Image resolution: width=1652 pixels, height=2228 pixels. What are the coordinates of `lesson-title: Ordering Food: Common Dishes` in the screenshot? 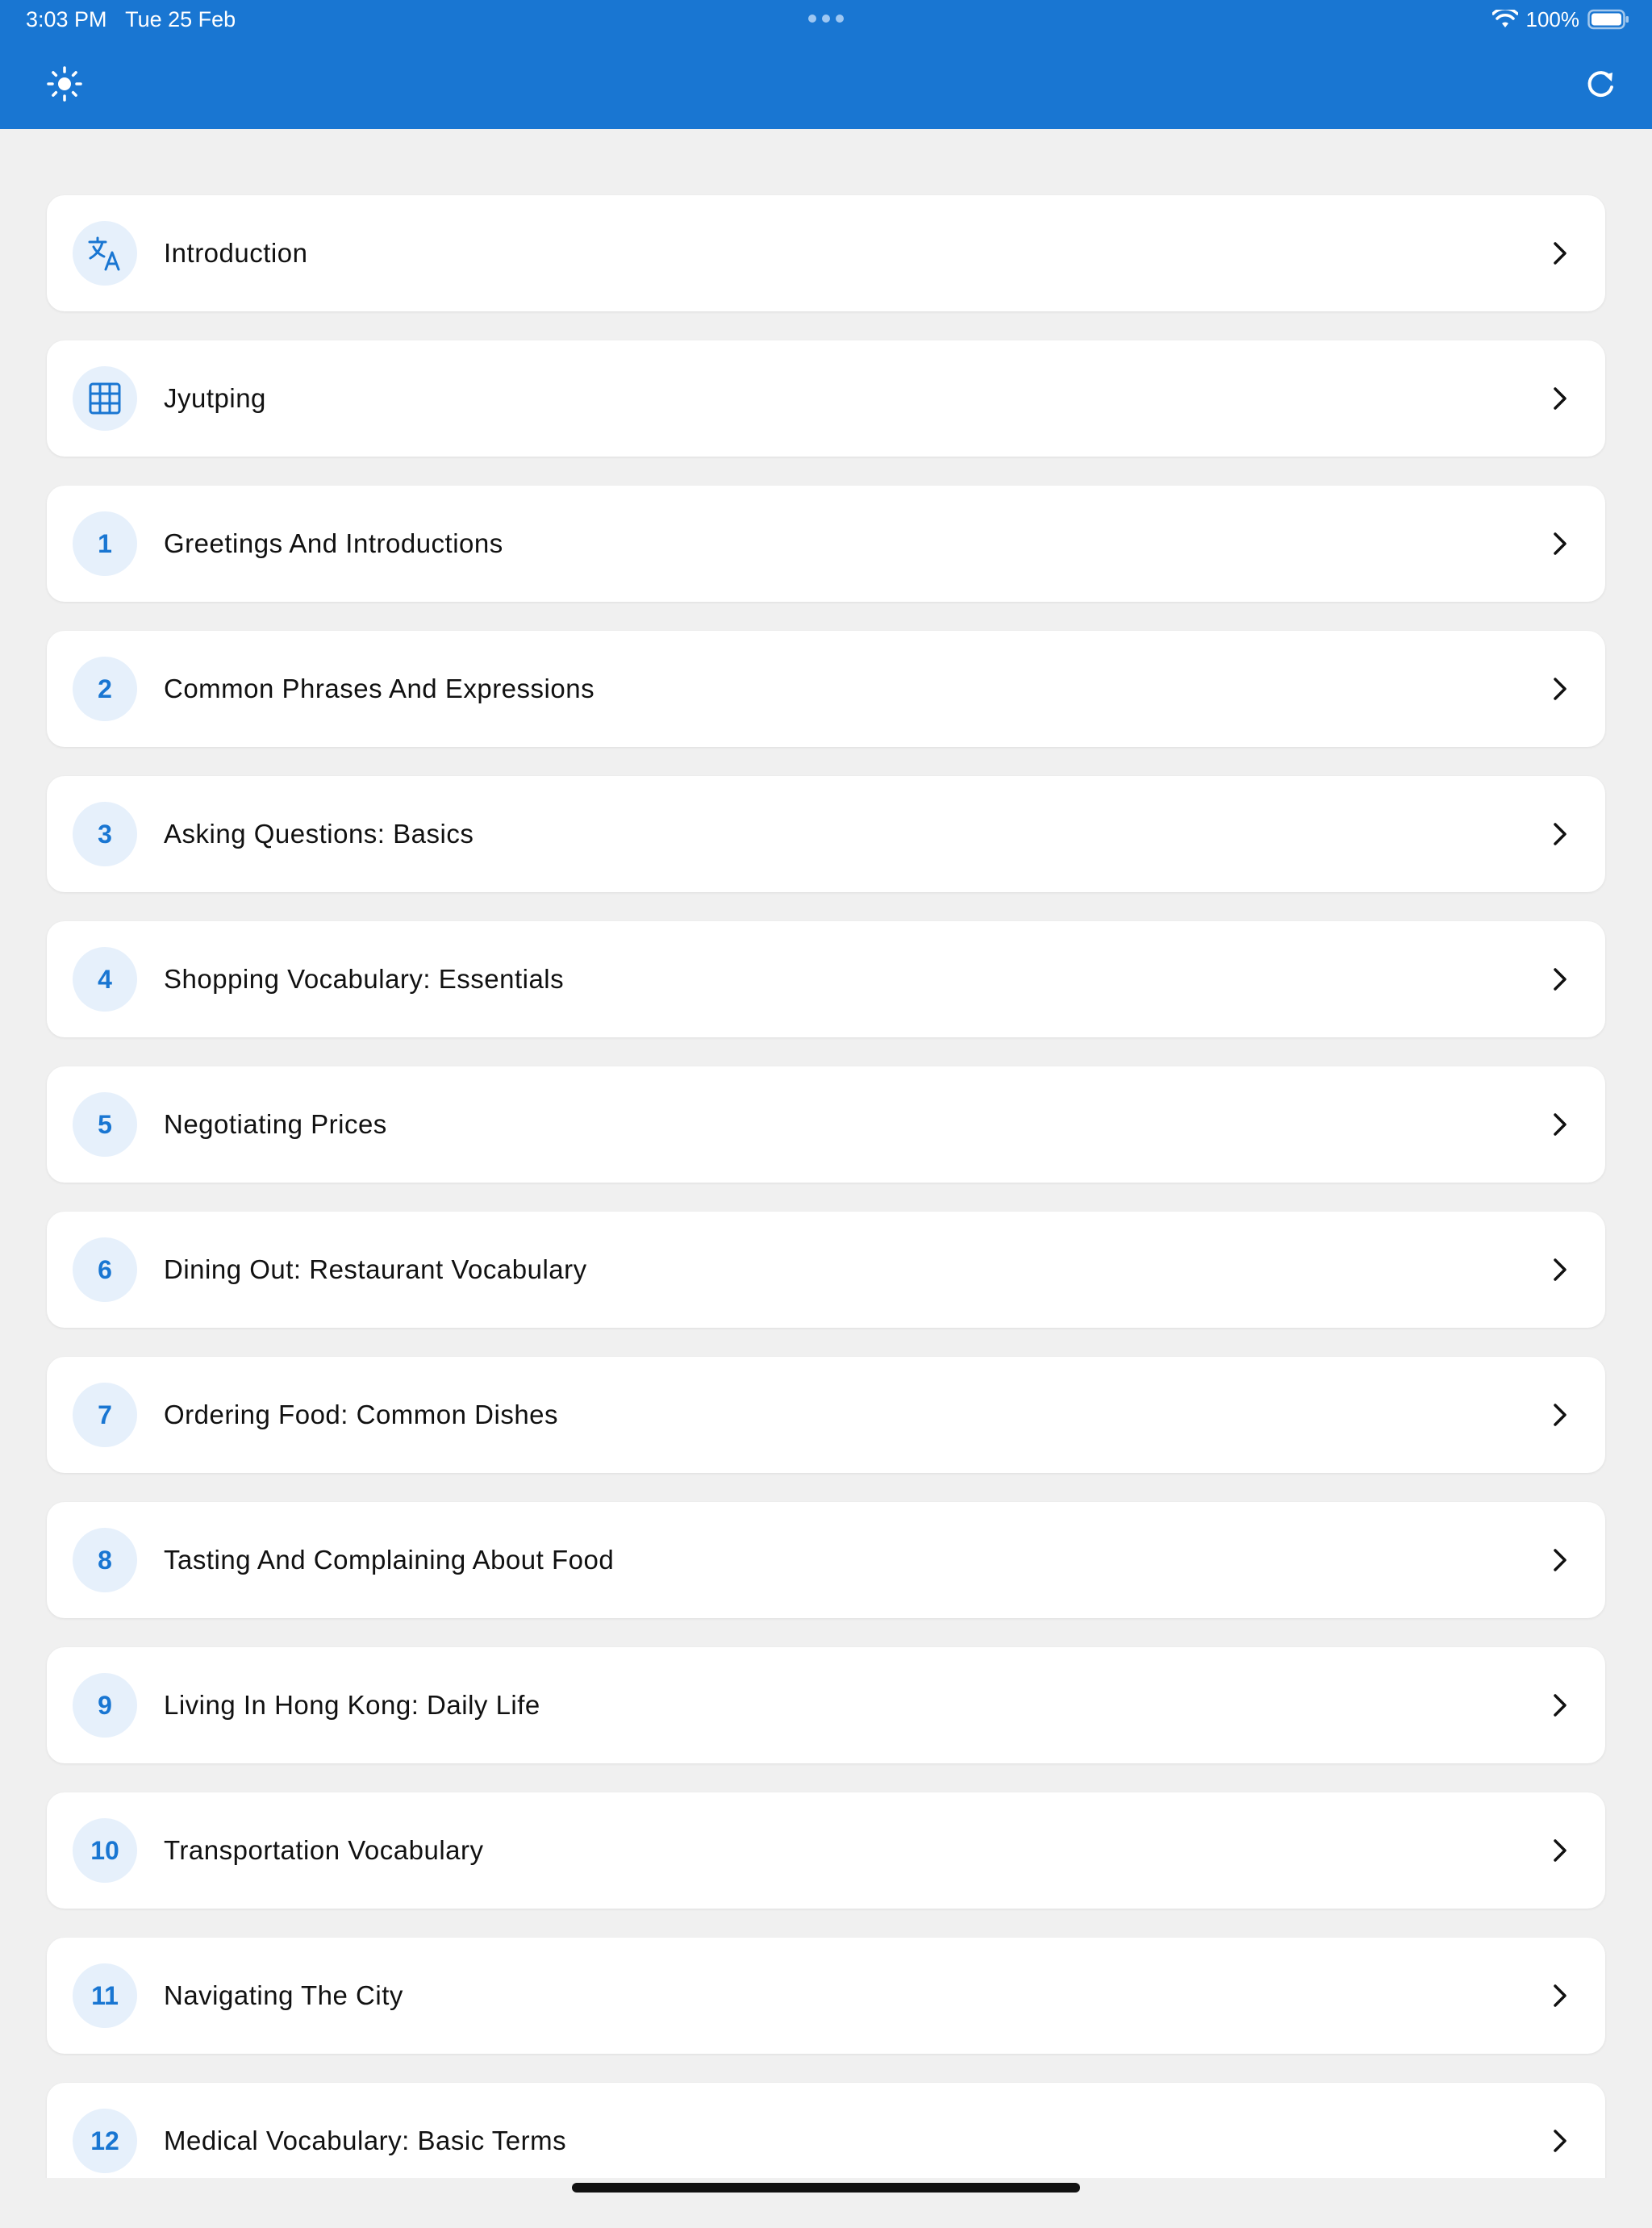 It's located at (361, 1414).